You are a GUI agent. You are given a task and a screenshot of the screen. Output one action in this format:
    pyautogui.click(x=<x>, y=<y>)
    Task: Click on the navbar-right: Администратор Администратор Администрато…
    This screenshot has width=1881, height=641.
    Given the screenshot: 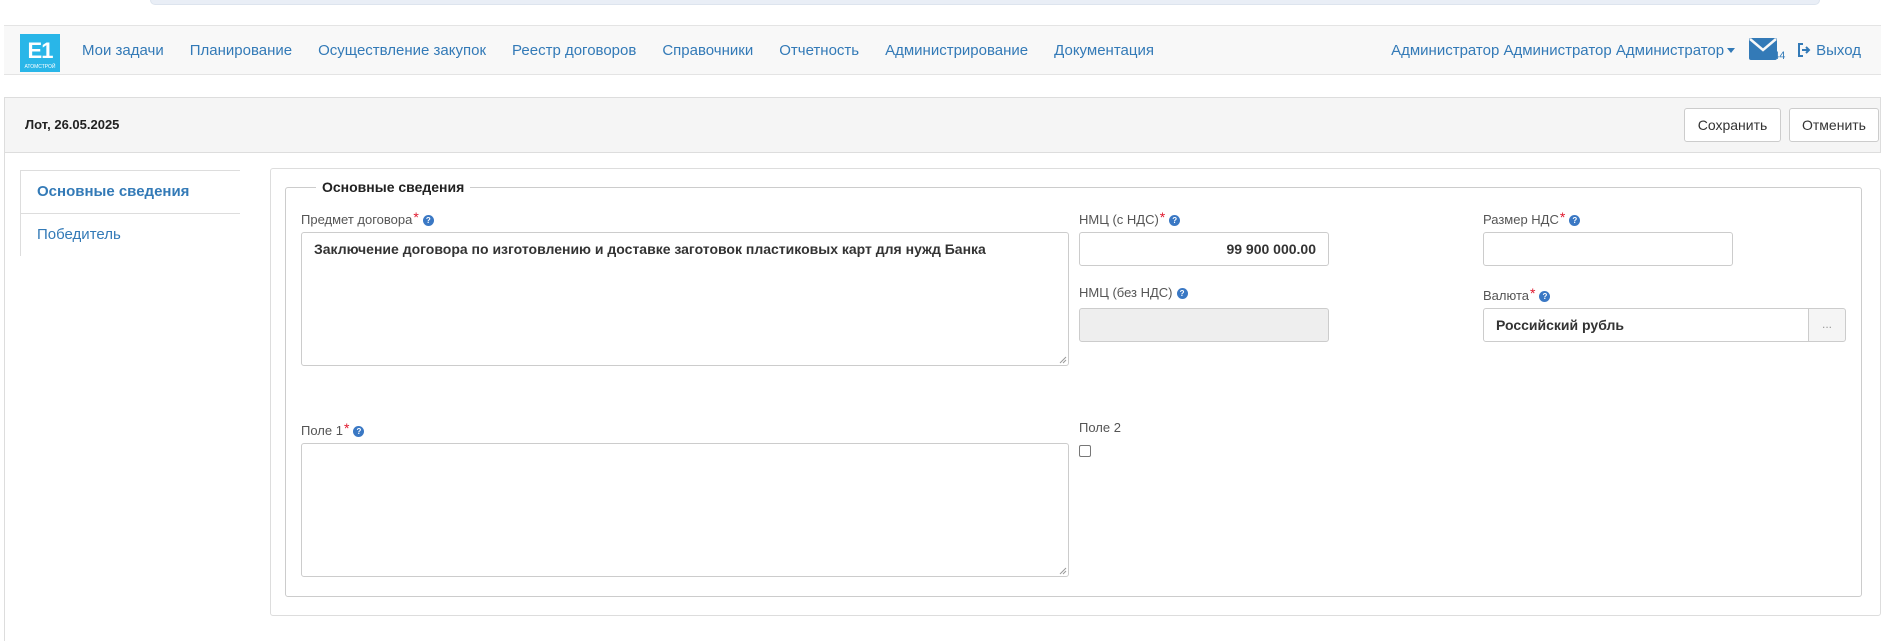 What is the action you would take?
    pyautogui.click(x=1626, y=50)
    